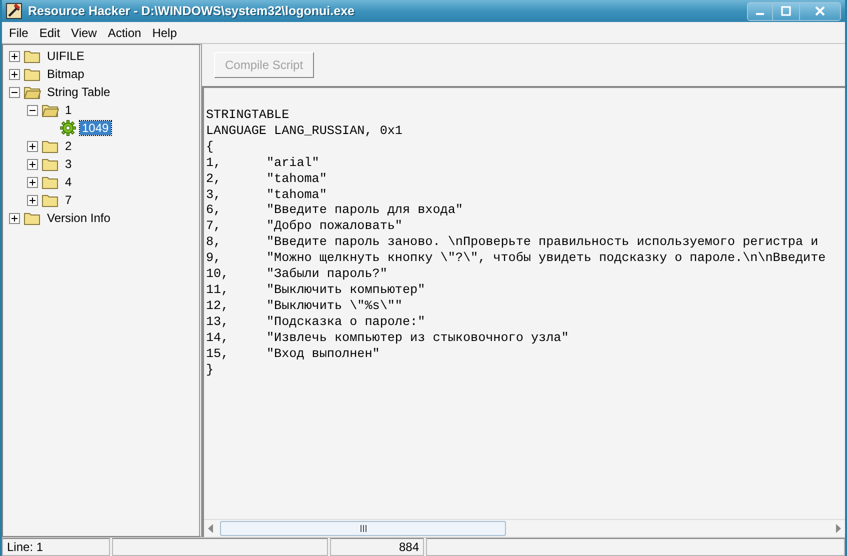 Image resolution: width=847 pixels, height=556 pixels. What do you see at coordinates (165, 33) in the screenshot?
I see `menu-item: Help` at bounding box center [165, 33].